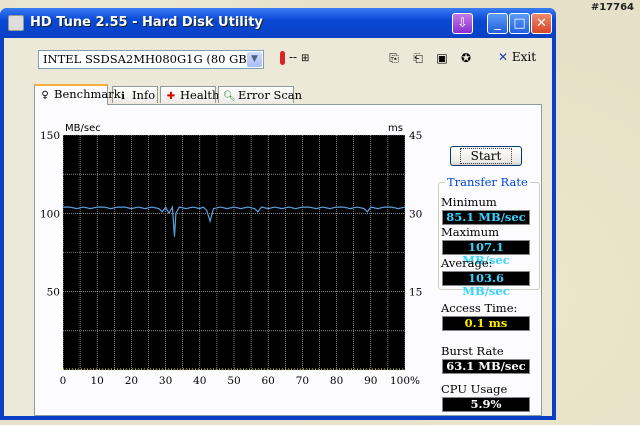  Describe the element at coordinates (486, 323) in the screenshot. I see `access-time-value: 0.1 ms` at that location.